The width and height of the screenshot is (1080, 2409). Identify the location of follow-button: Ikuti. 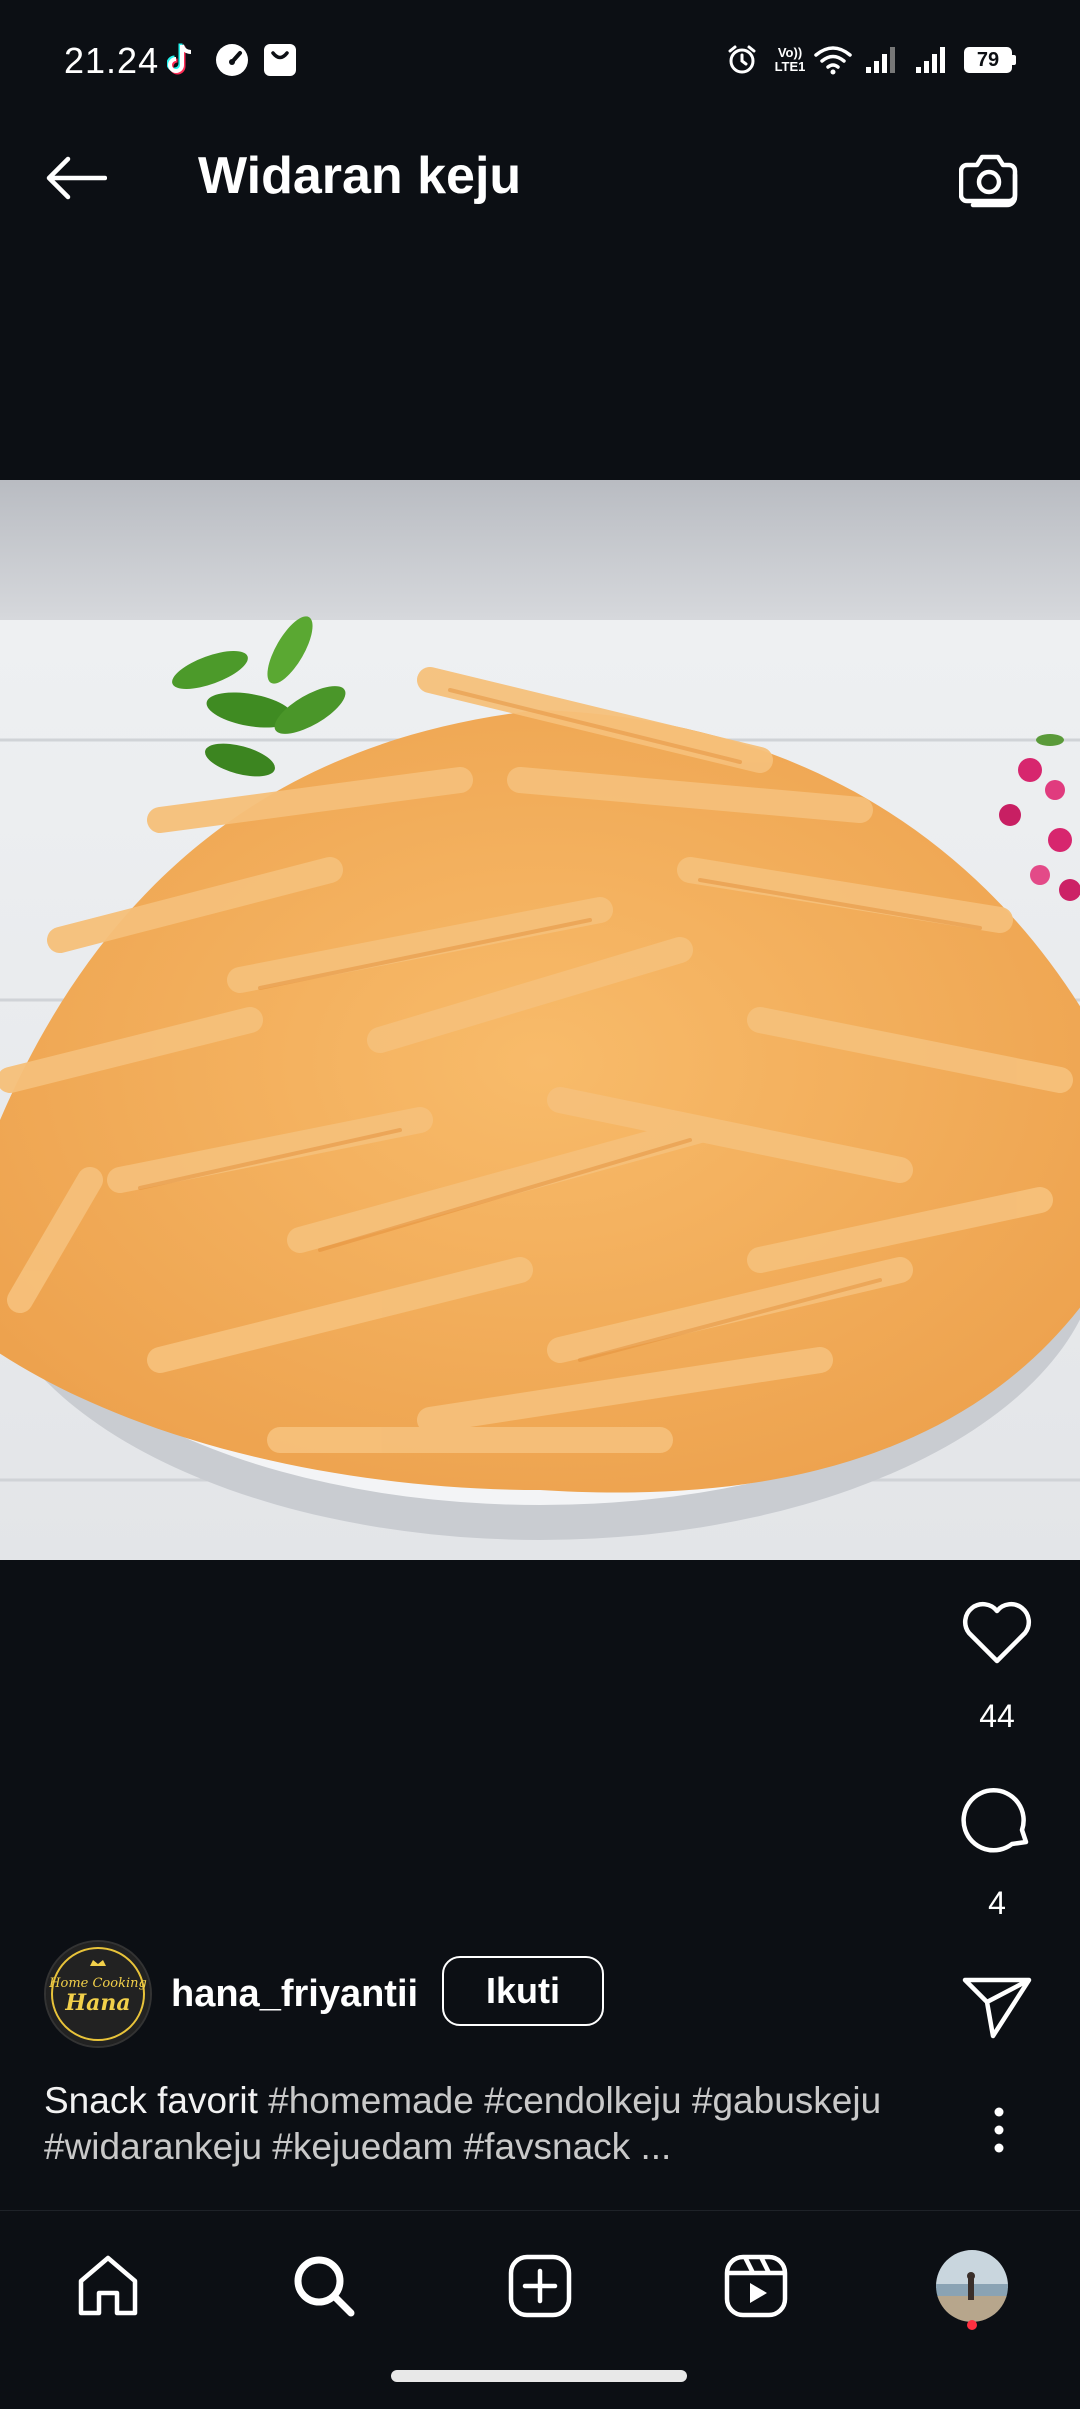
(523, 1991).